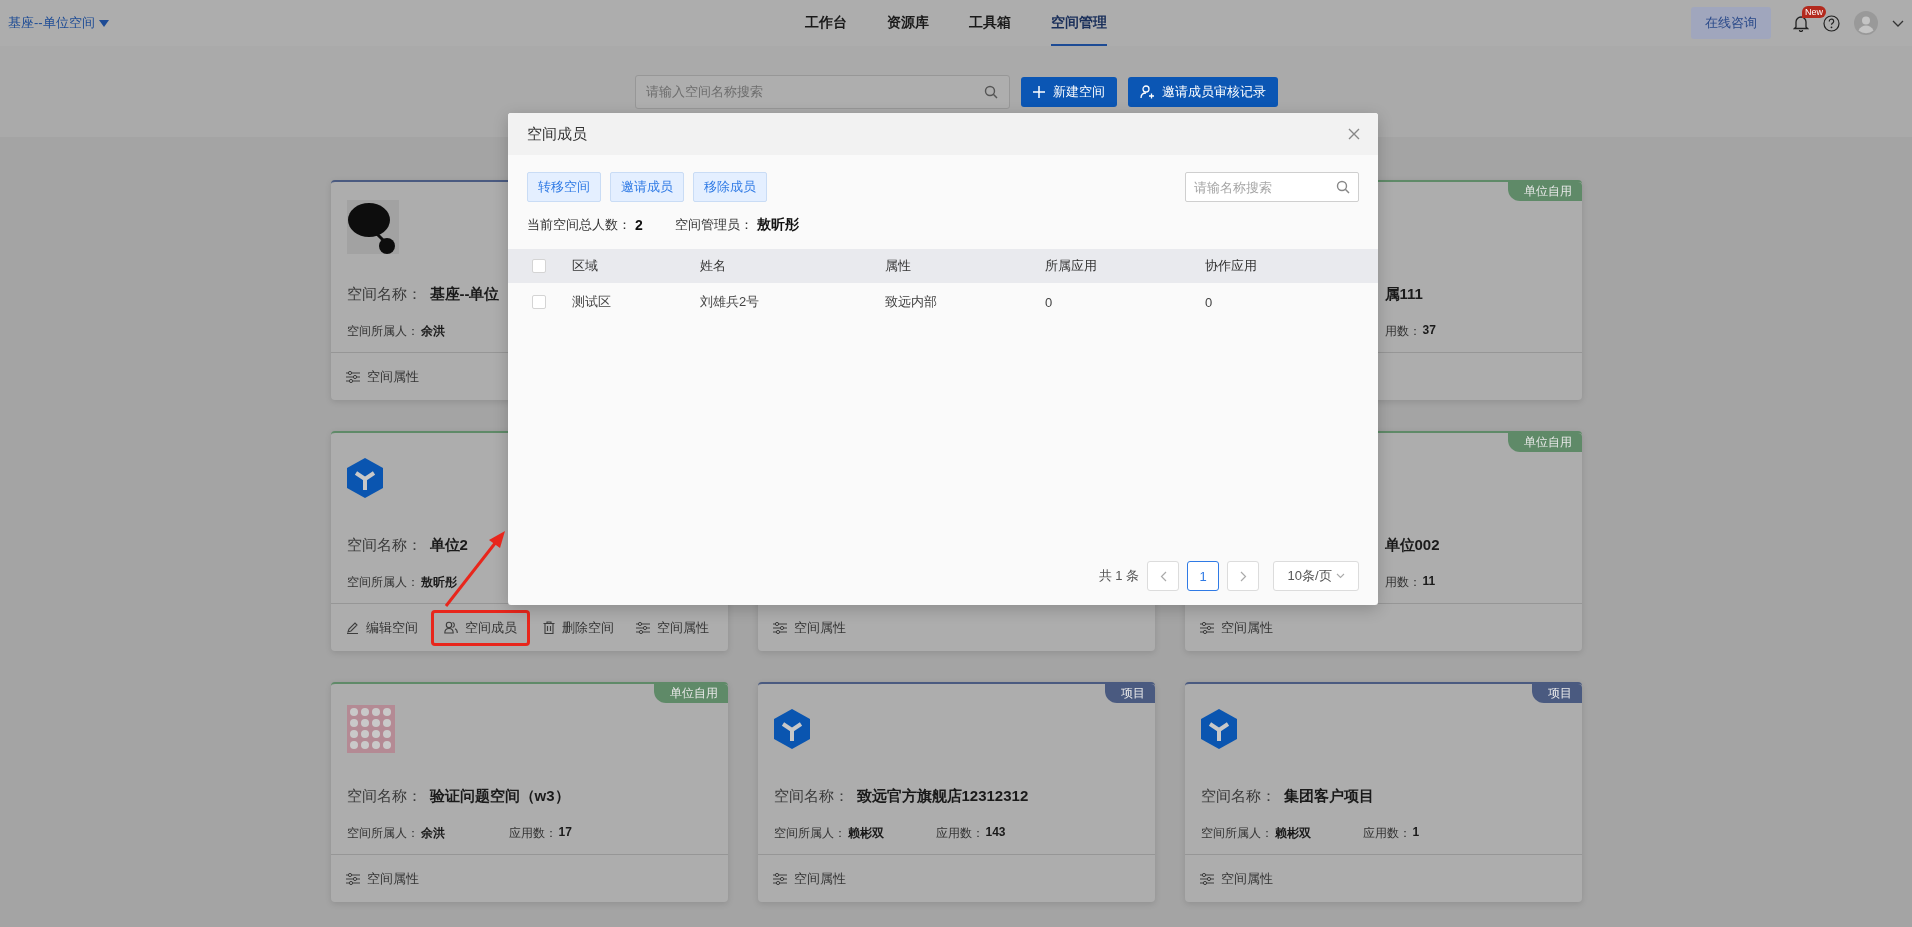 The height and width of the screenshot is (927, 1912). Describe the element at coordinates (499, 796) in the screenshot. I see `space-name: 验证问题空间（w3）` at that location.